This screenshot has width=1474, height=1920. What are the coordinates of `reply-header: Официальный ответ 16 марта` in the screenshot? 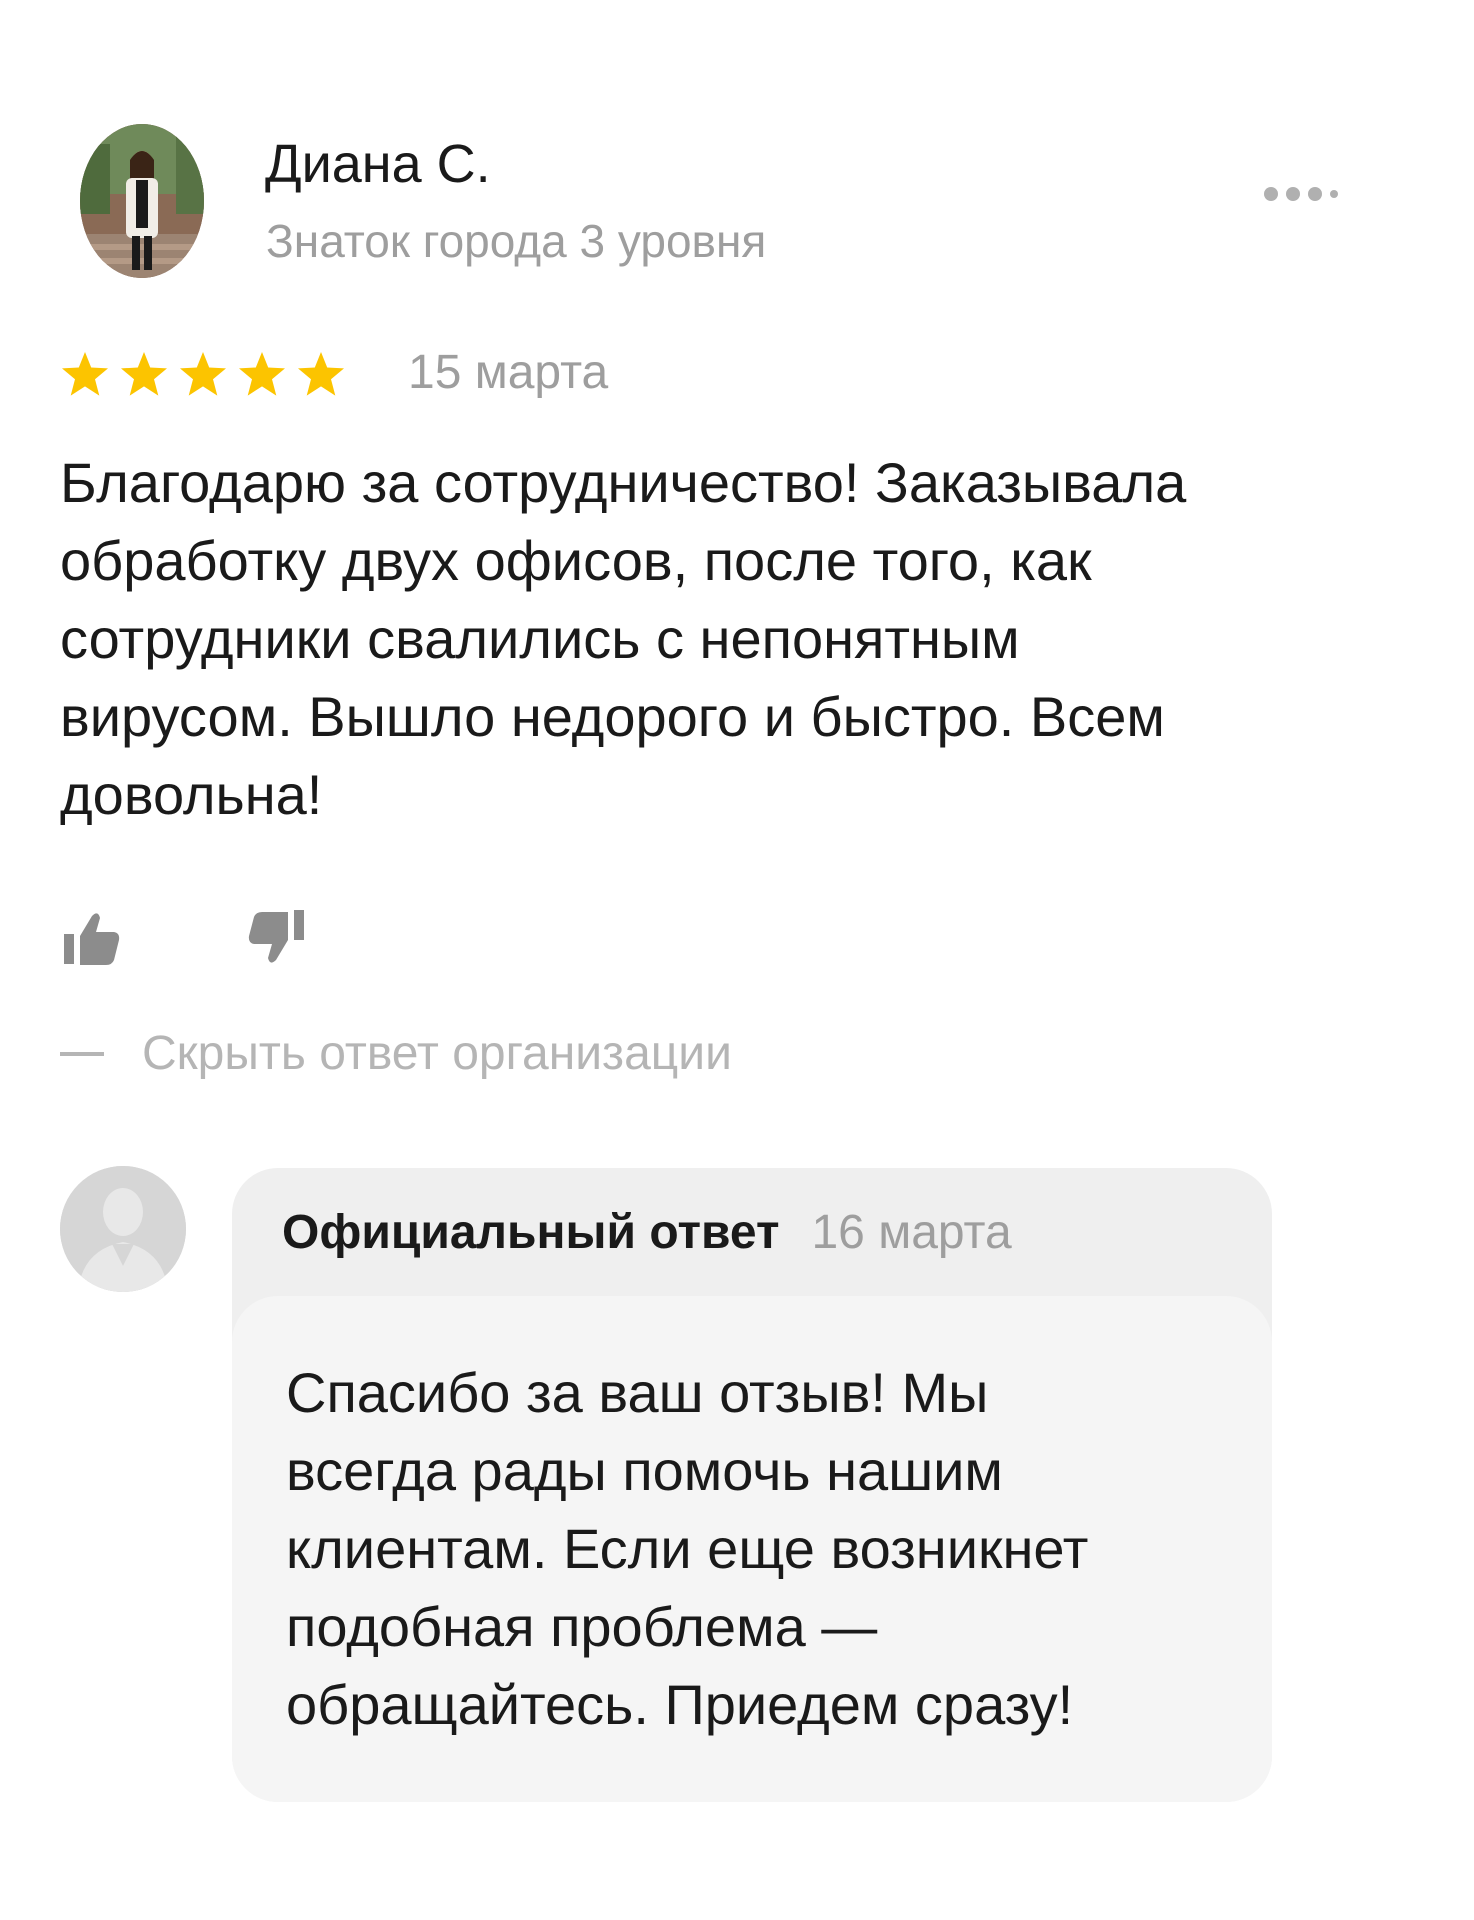 It's located at (647, 1233).